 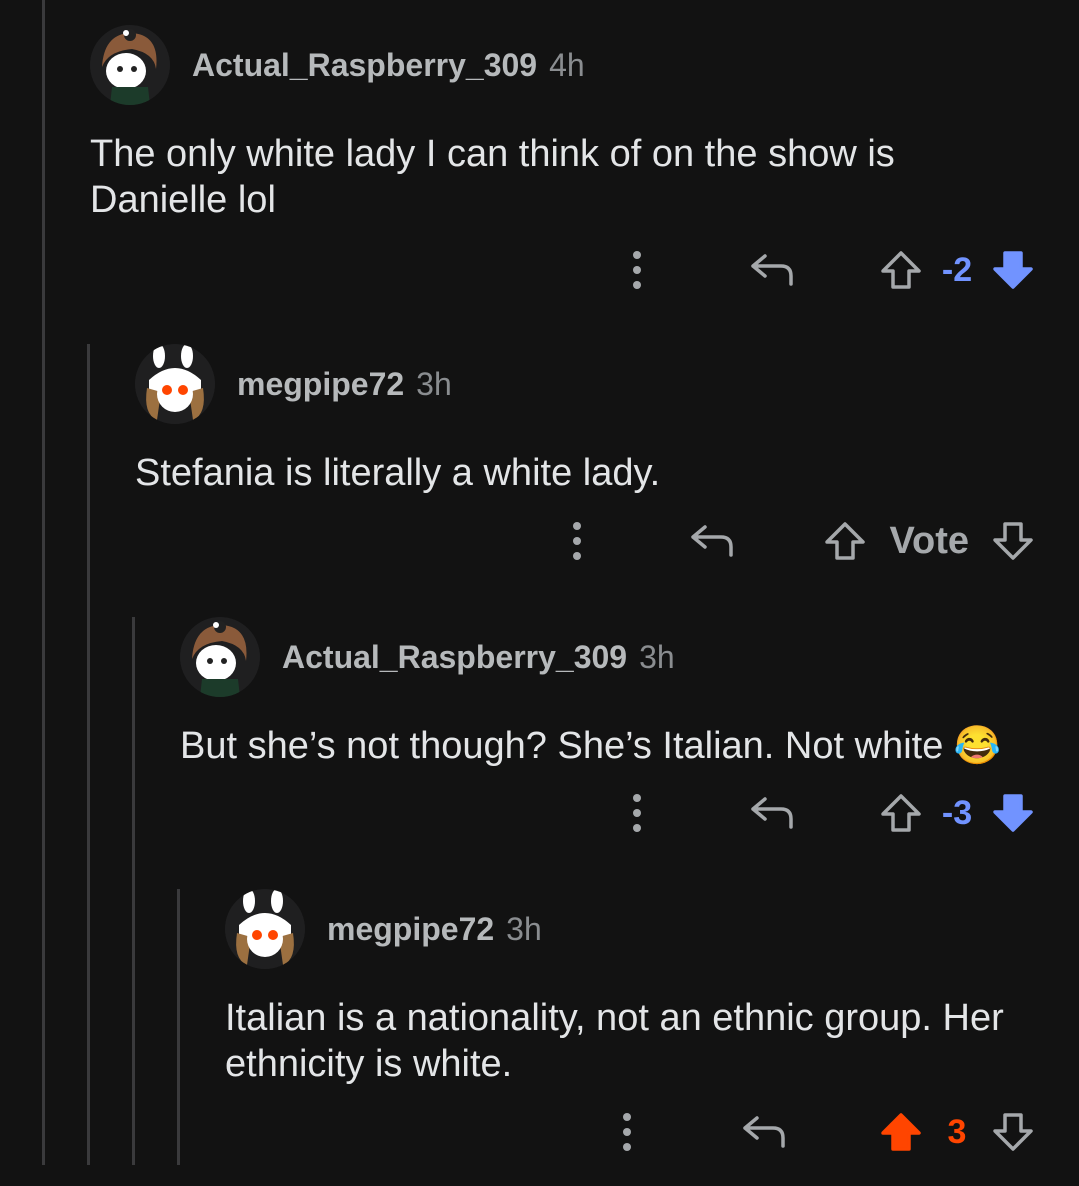 What do you see at coordinates (821, 1132) in the screenshot?
I see `comment-actions: 3` at bounding box center [821, 1132].